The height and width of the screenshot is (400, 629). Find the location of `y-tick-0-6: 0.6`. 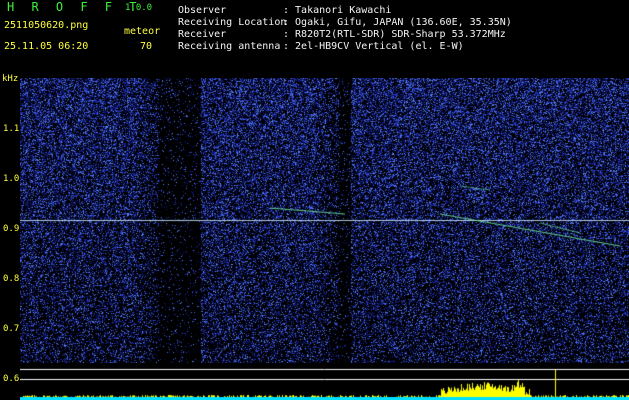

y-tick-0-6: 0.6 is located at coordinates (11, 379).